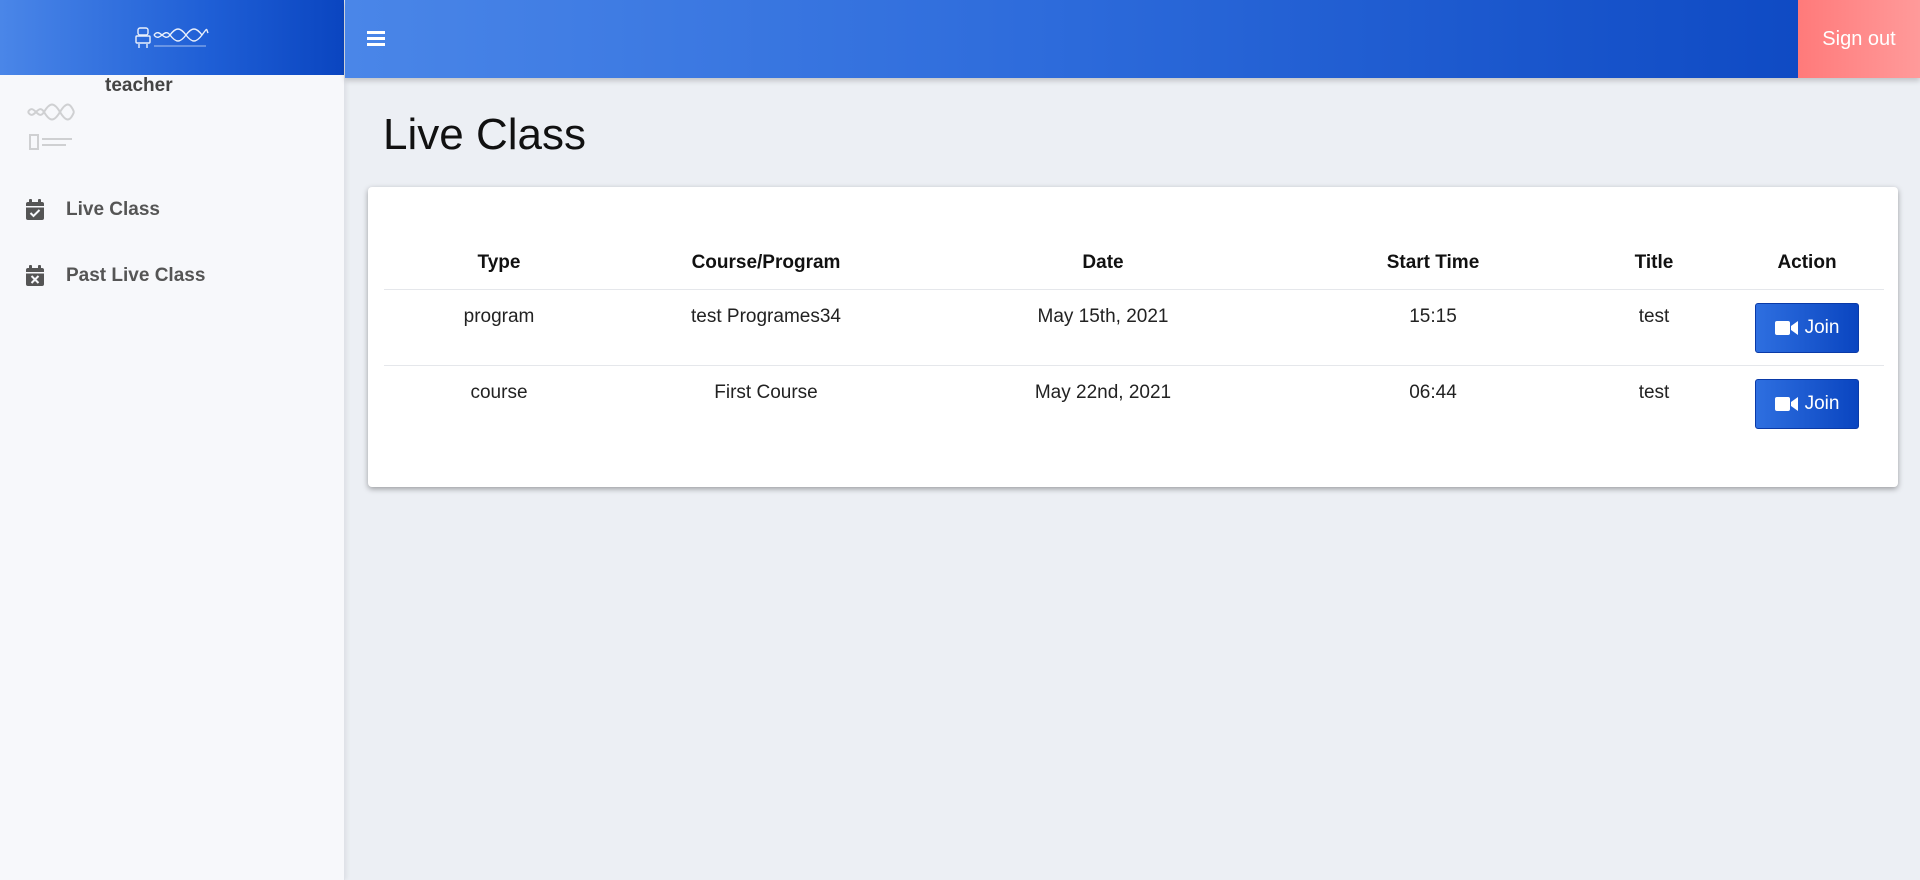  I want to click on sidebar-item-past-live-class: Past Live Class, so click(172, 276).